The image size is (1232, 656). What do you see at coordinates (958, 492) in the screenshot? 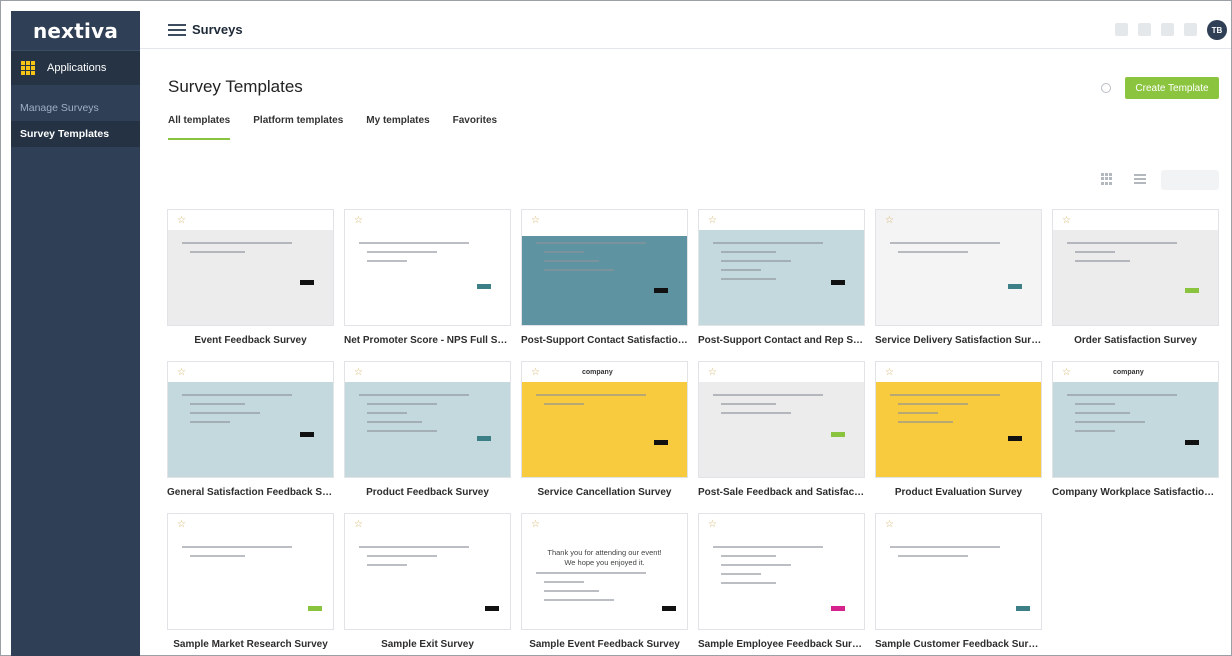
I see `template-title: Product Evaluation Survey` at bounding box center [958, 492].